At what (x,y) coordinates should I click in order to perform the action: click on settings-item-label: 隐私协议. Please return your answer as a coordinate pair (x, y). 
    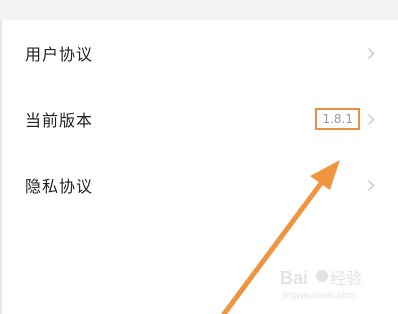
    Looking at the image, I should click on (59, 186).